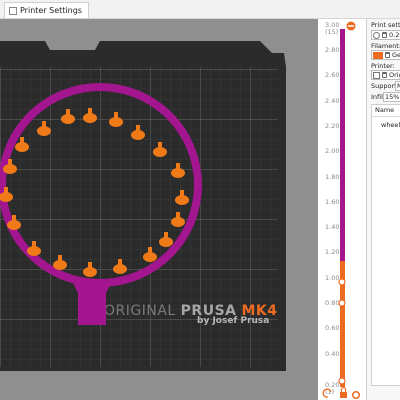 This screenshot has height=400, width=400. What do you see at coordinates (394, 75) in the screenshot?
I see `printer-value: Original` at bounding box center [394, 75].